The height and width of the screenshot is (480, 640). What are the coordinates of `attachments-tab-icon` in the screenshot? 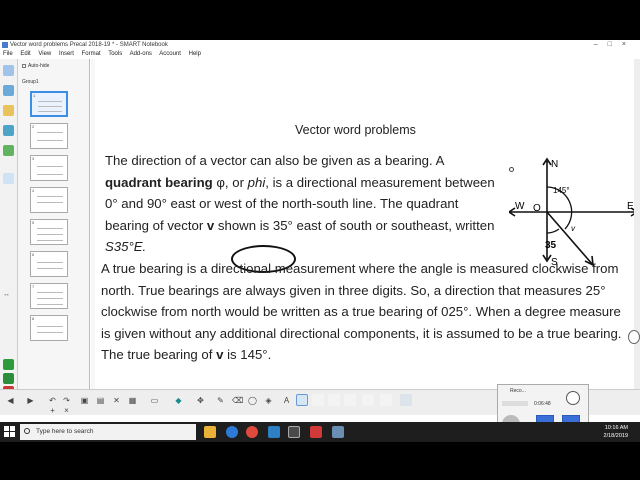 It's located at (8, 110).